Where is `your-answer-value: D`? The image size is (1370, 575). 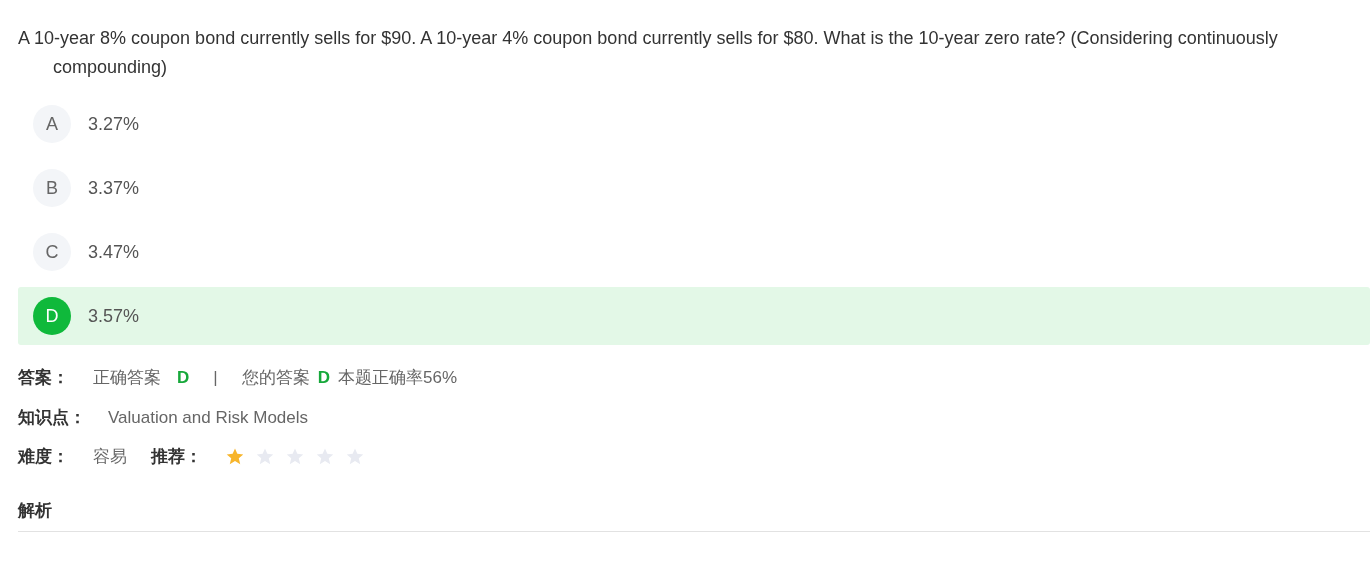
your-answer-value: D is located at coordinates (323, 378).